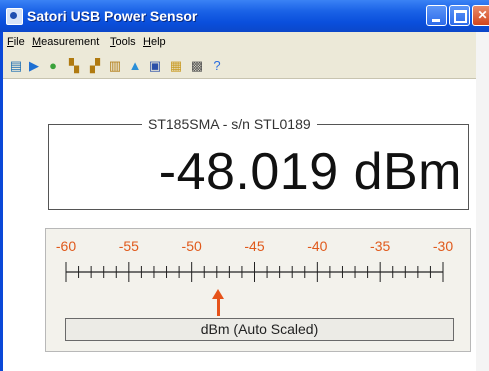 The image size is (489, 371). I want to click on scale-pointer-stem, so click(218, 307).